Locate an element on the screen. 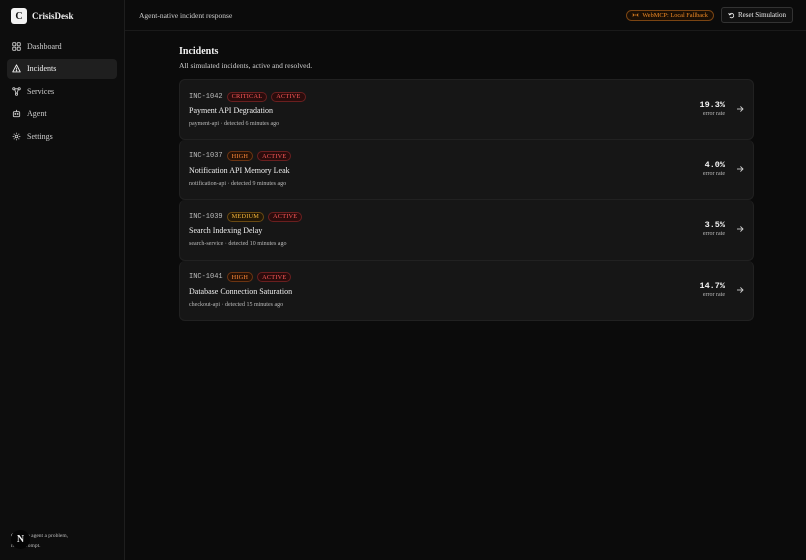  page-title: Incidents is located at coordinates (199, 51).